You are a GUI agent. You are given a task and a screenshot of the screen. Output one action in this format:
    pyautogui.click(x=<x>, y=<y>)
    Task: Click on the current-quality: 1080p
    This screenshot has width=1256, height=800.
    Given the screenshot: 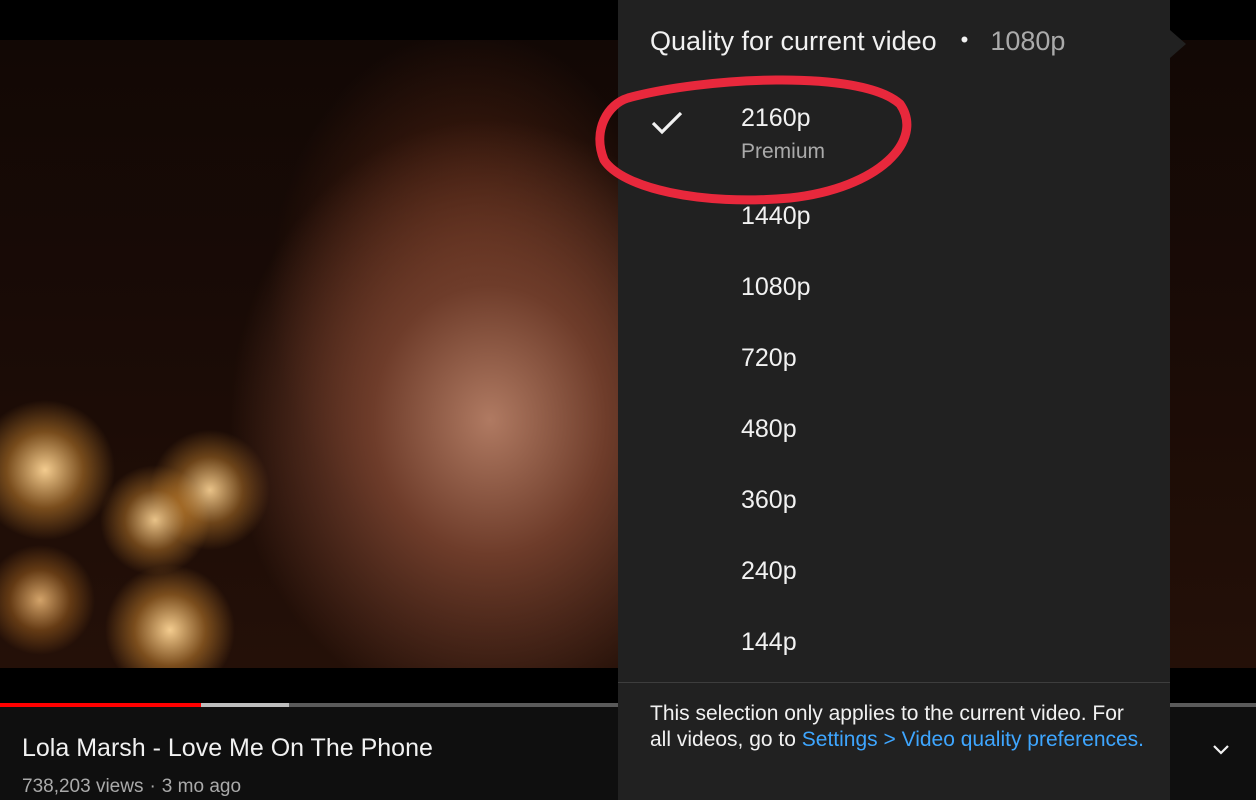 What is the action you would take?
    pyautogui.click(x=1028, y=41)
    